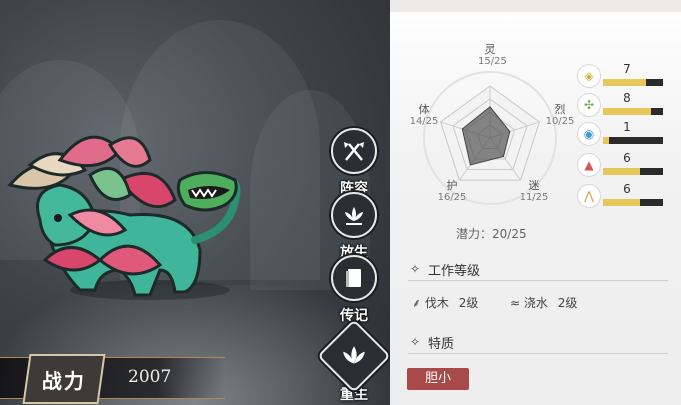 The height and width of the screenshot is (405, 681). What do you see at coordinates (622, 133) in the screenshot?
I see `element-stat-row: ◉ 1` at bounding box center [622, 133].